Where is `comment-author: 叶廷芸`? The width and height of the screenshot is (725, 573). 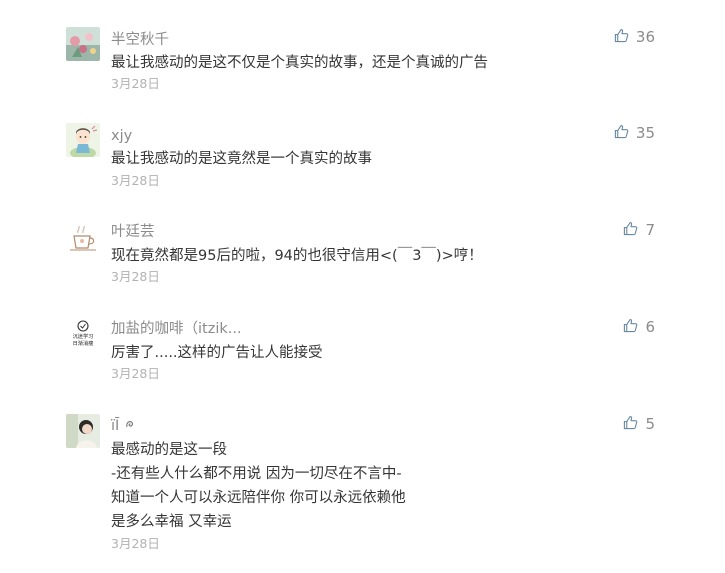
comment-author: 叶廷芸 is located at coordinates (133, 232).